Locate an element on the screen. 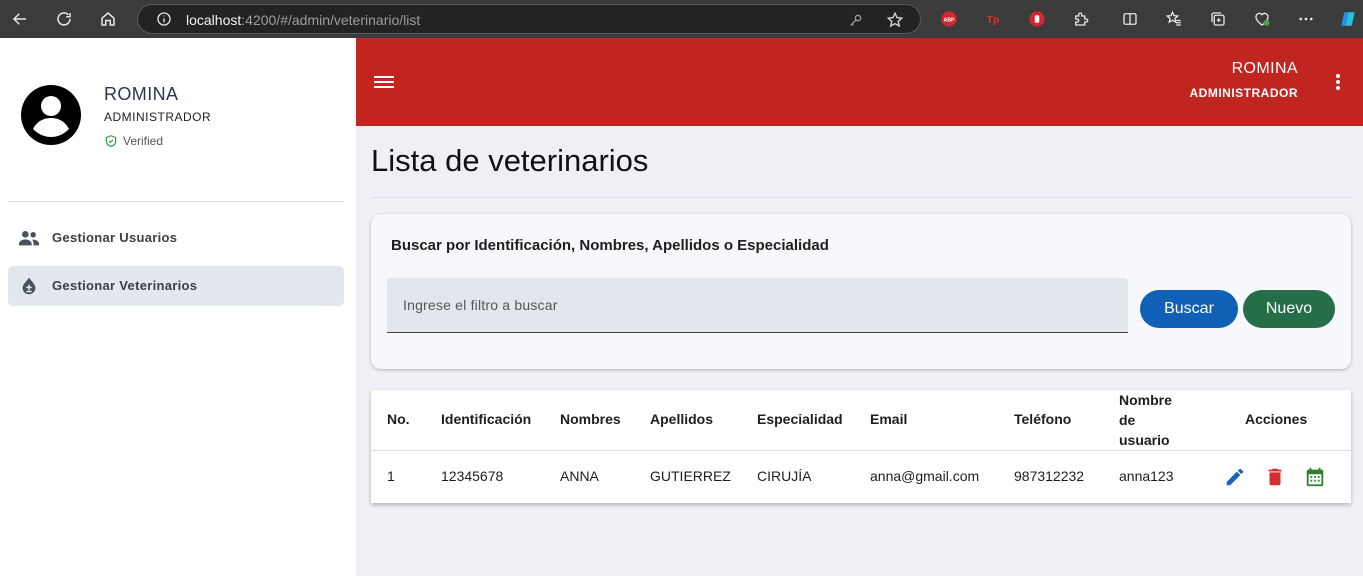 This screenshot has height=576, width=1363. cell-apellidos: GUTIERREZ is located at coordinates (690, 476).